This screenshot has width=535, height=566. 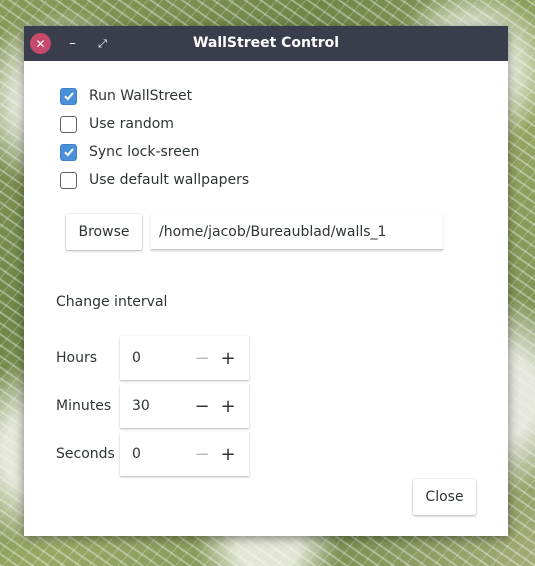 What do you see at coordinates (444, 497) in the screenshot?
I see `close-button: Close` at bounding box center [444, 497].